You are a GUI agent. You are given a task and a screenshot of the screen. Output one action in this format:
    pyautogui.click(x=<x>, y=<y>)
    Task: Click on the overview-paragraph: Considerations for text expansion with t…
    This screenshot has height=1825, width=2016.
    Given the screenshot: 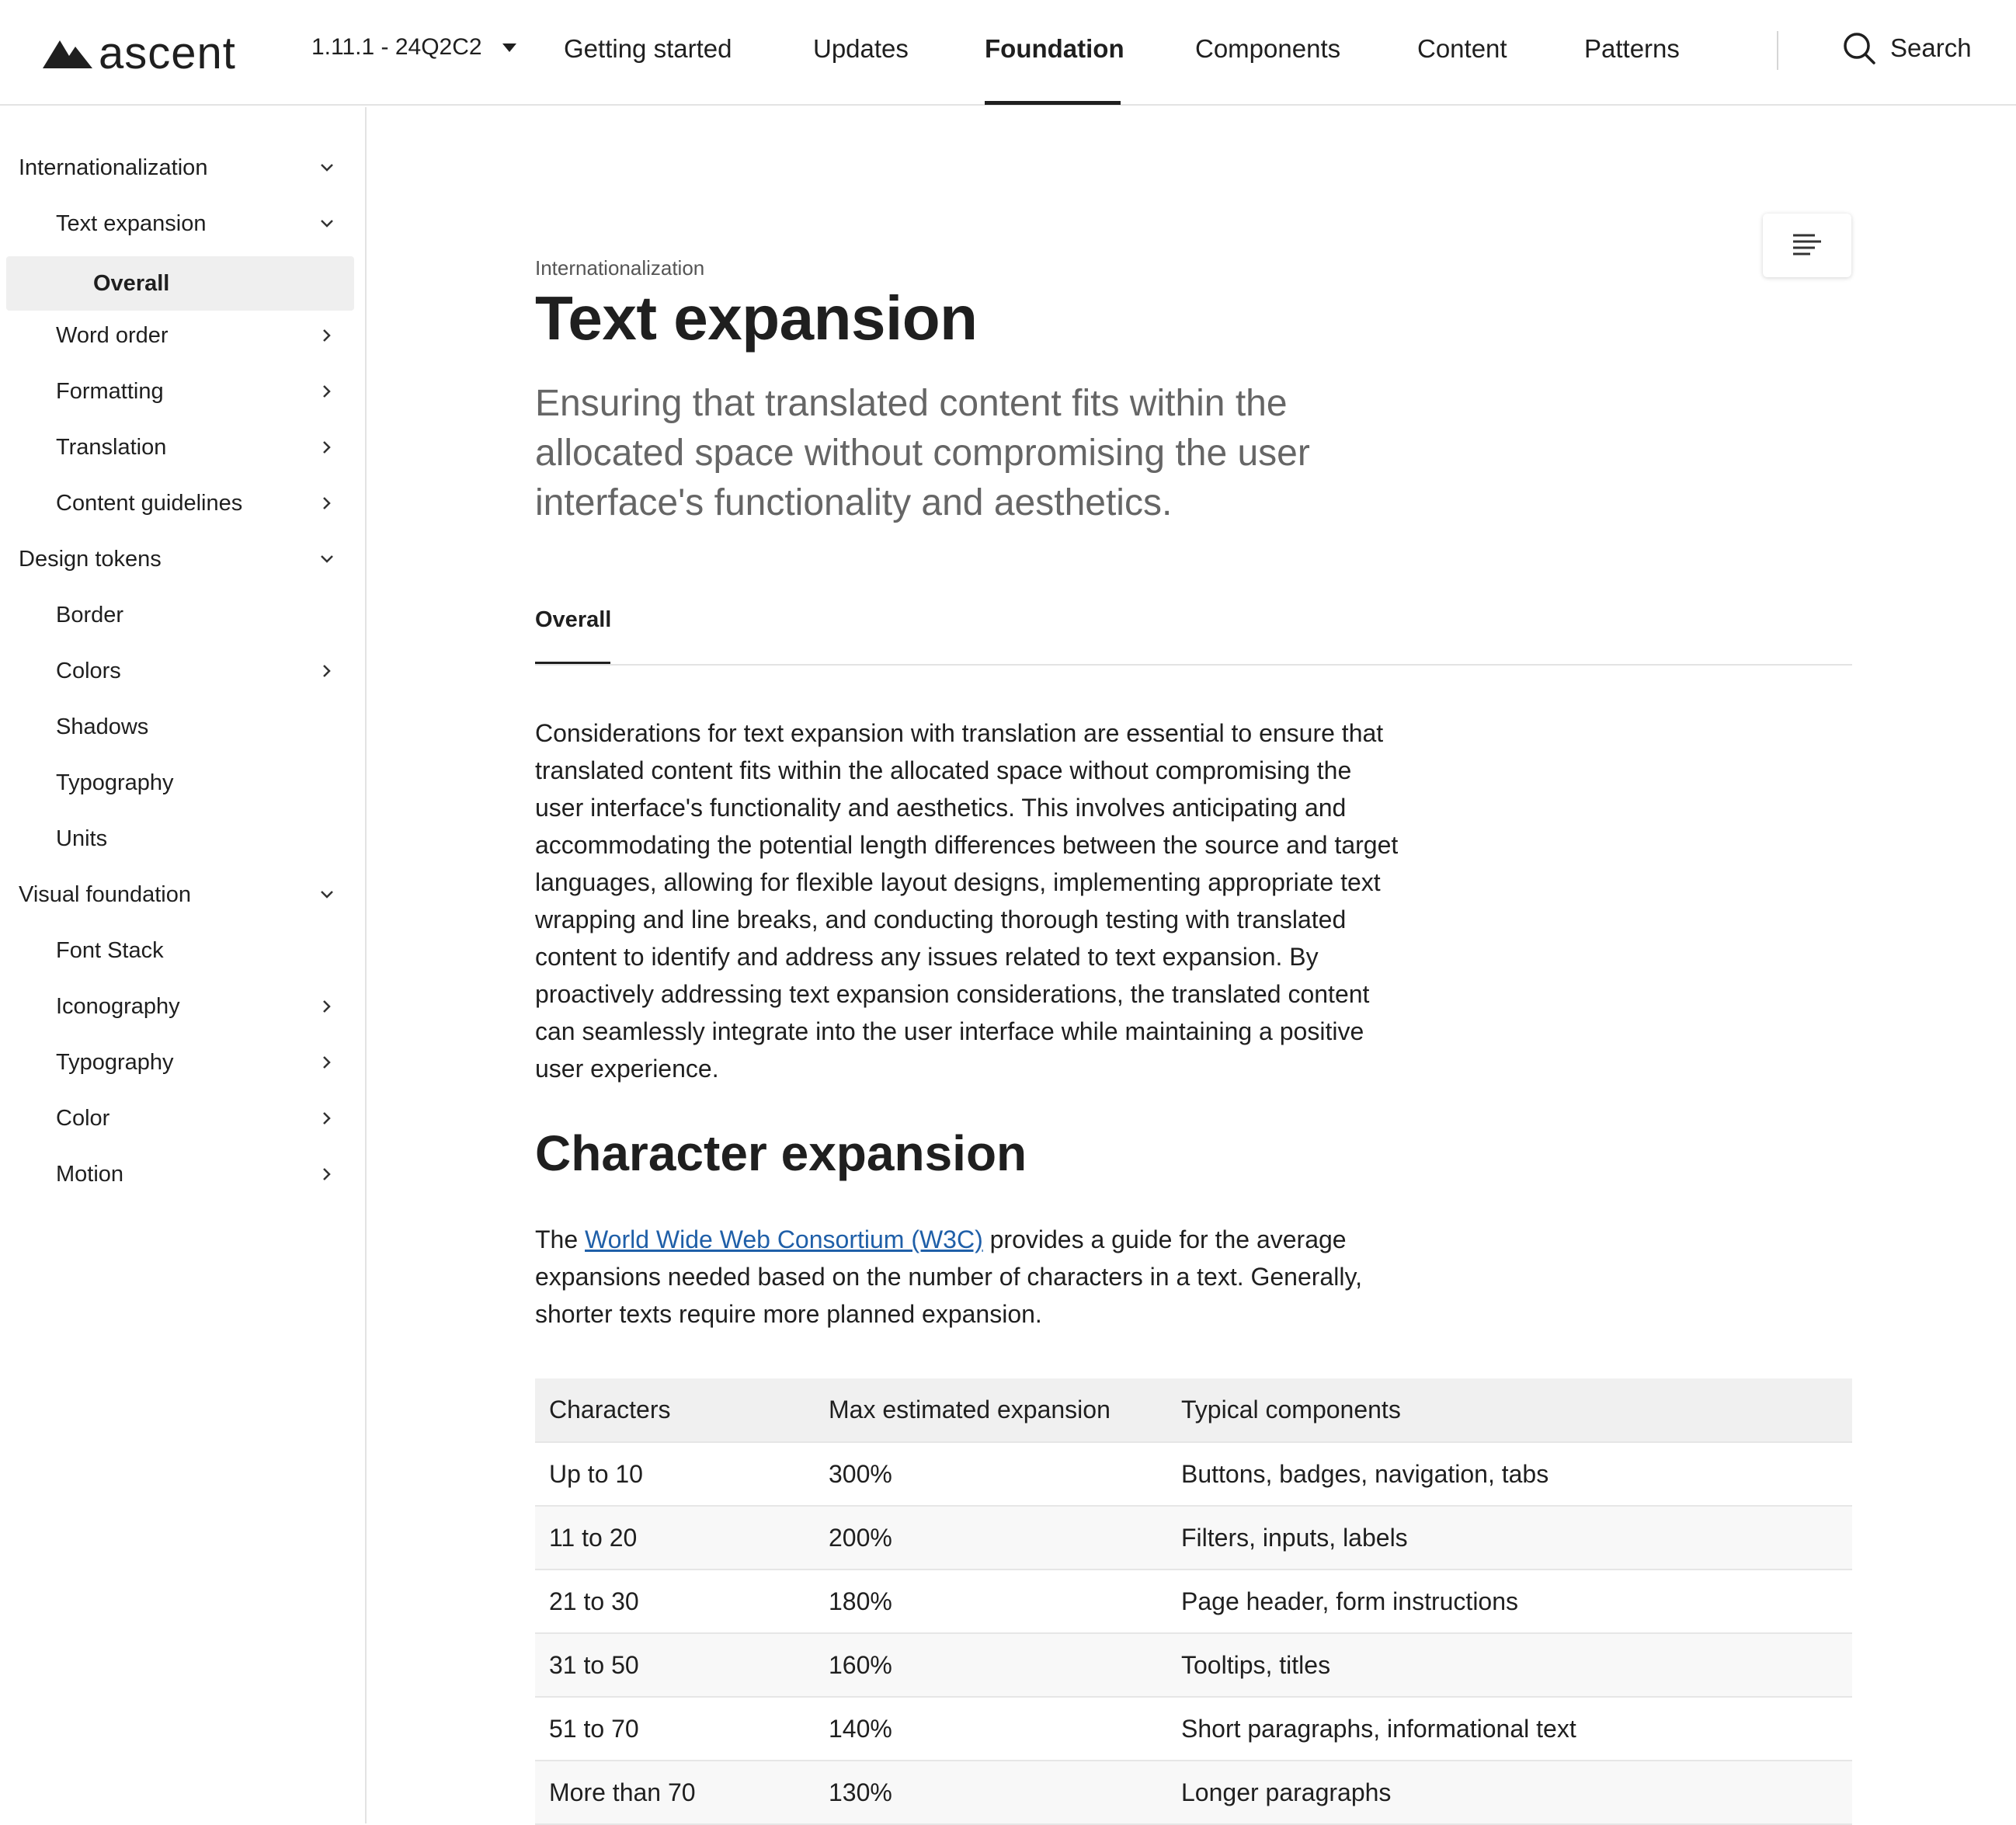 What is the action you would take?
    pyautogui.click(x=967, y=901)
    